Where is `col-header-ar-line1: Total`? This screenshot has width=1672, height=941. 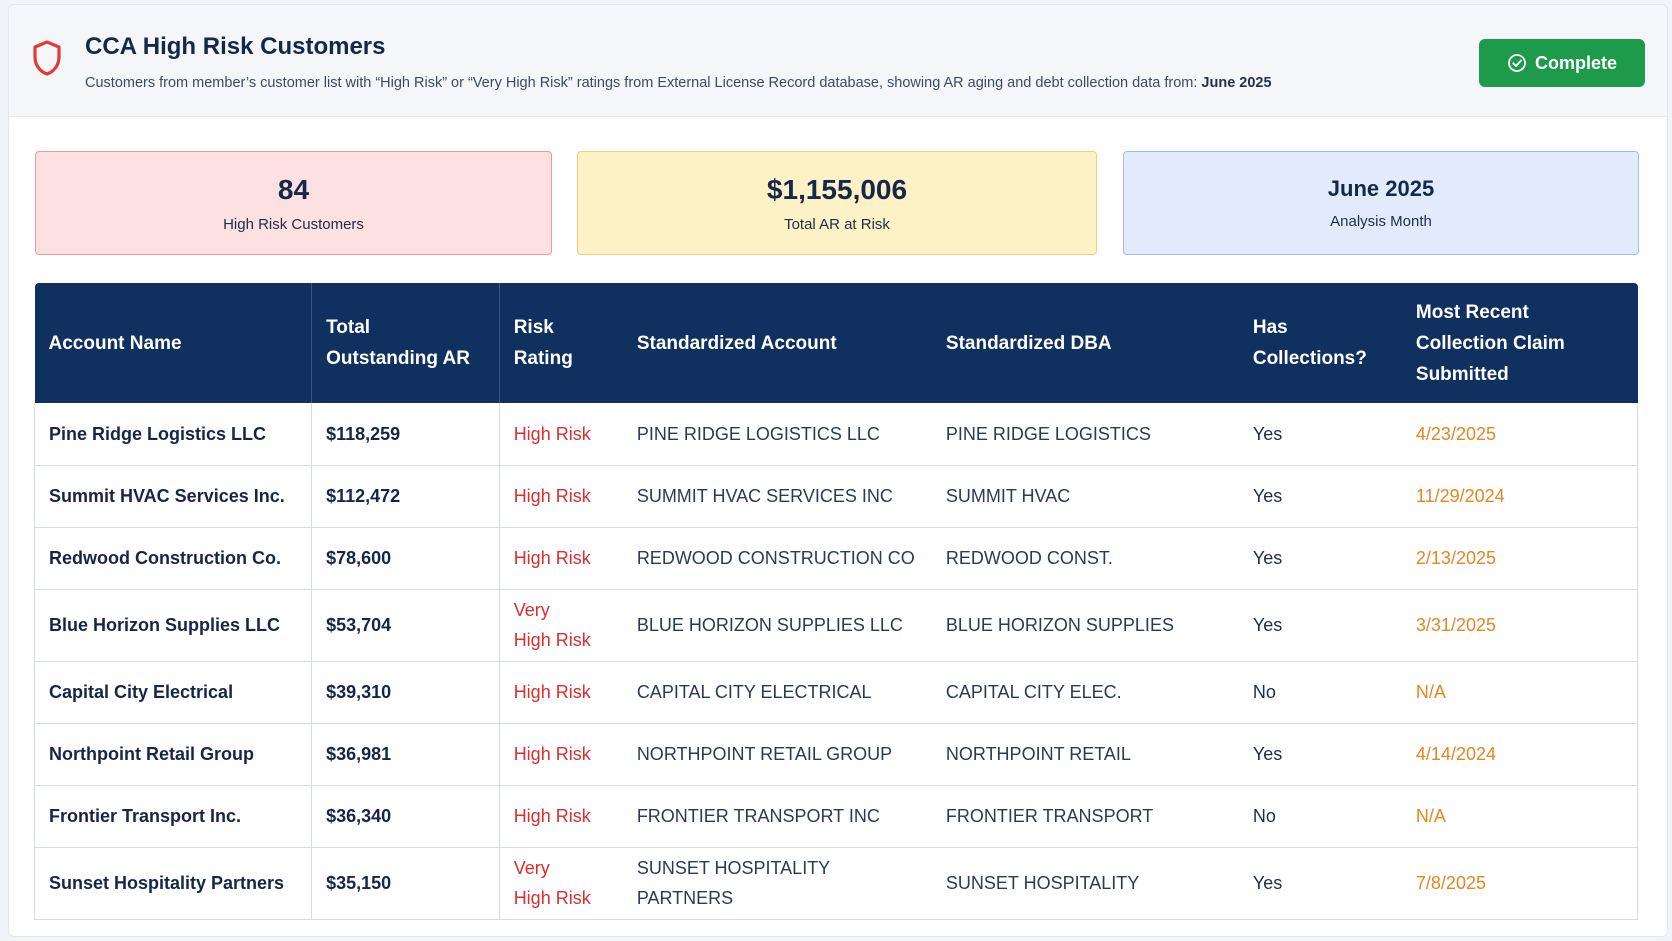 col-header-ar-line1: Total is located at coordinates (348, 327).